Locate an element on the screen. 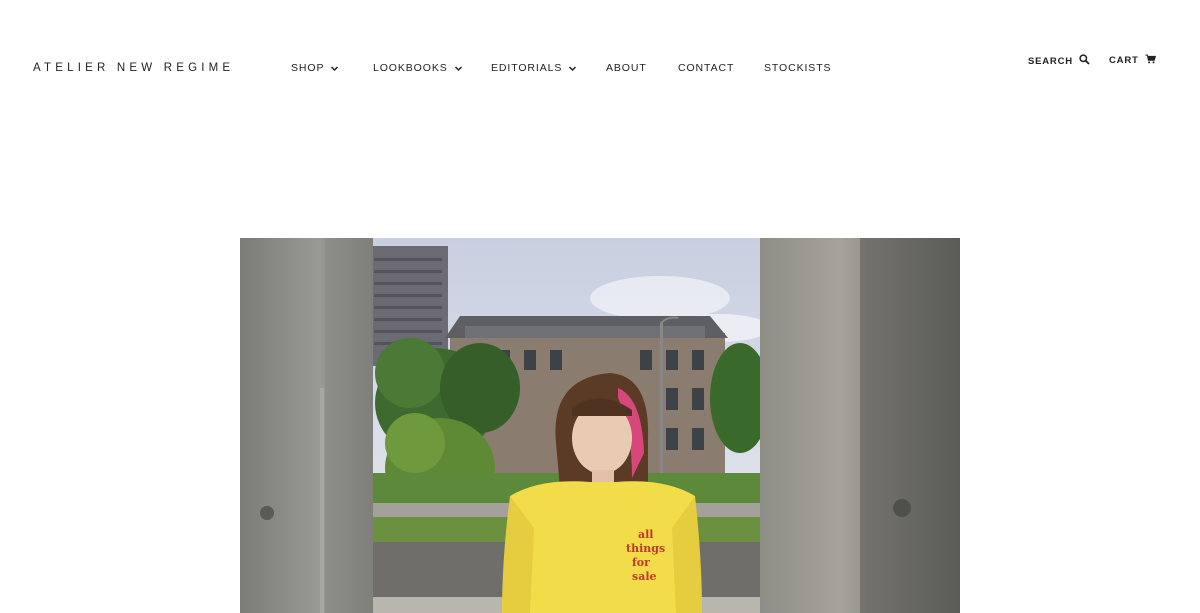 The height and width of the screenshot is (613, 1200). nav-item-about: ABOUT is located at coordinates (626, 68).